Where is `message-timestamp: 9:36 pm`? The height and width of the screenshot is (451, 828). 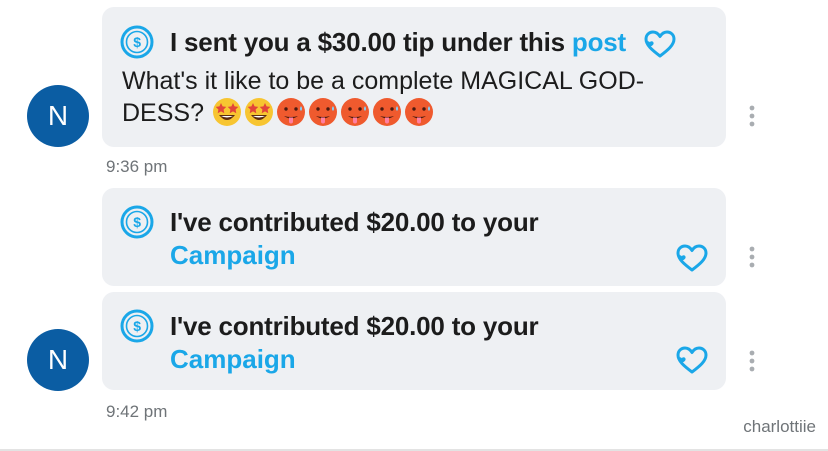
message-timestamp: 9:36 pm is located at coordinates (137, 166).